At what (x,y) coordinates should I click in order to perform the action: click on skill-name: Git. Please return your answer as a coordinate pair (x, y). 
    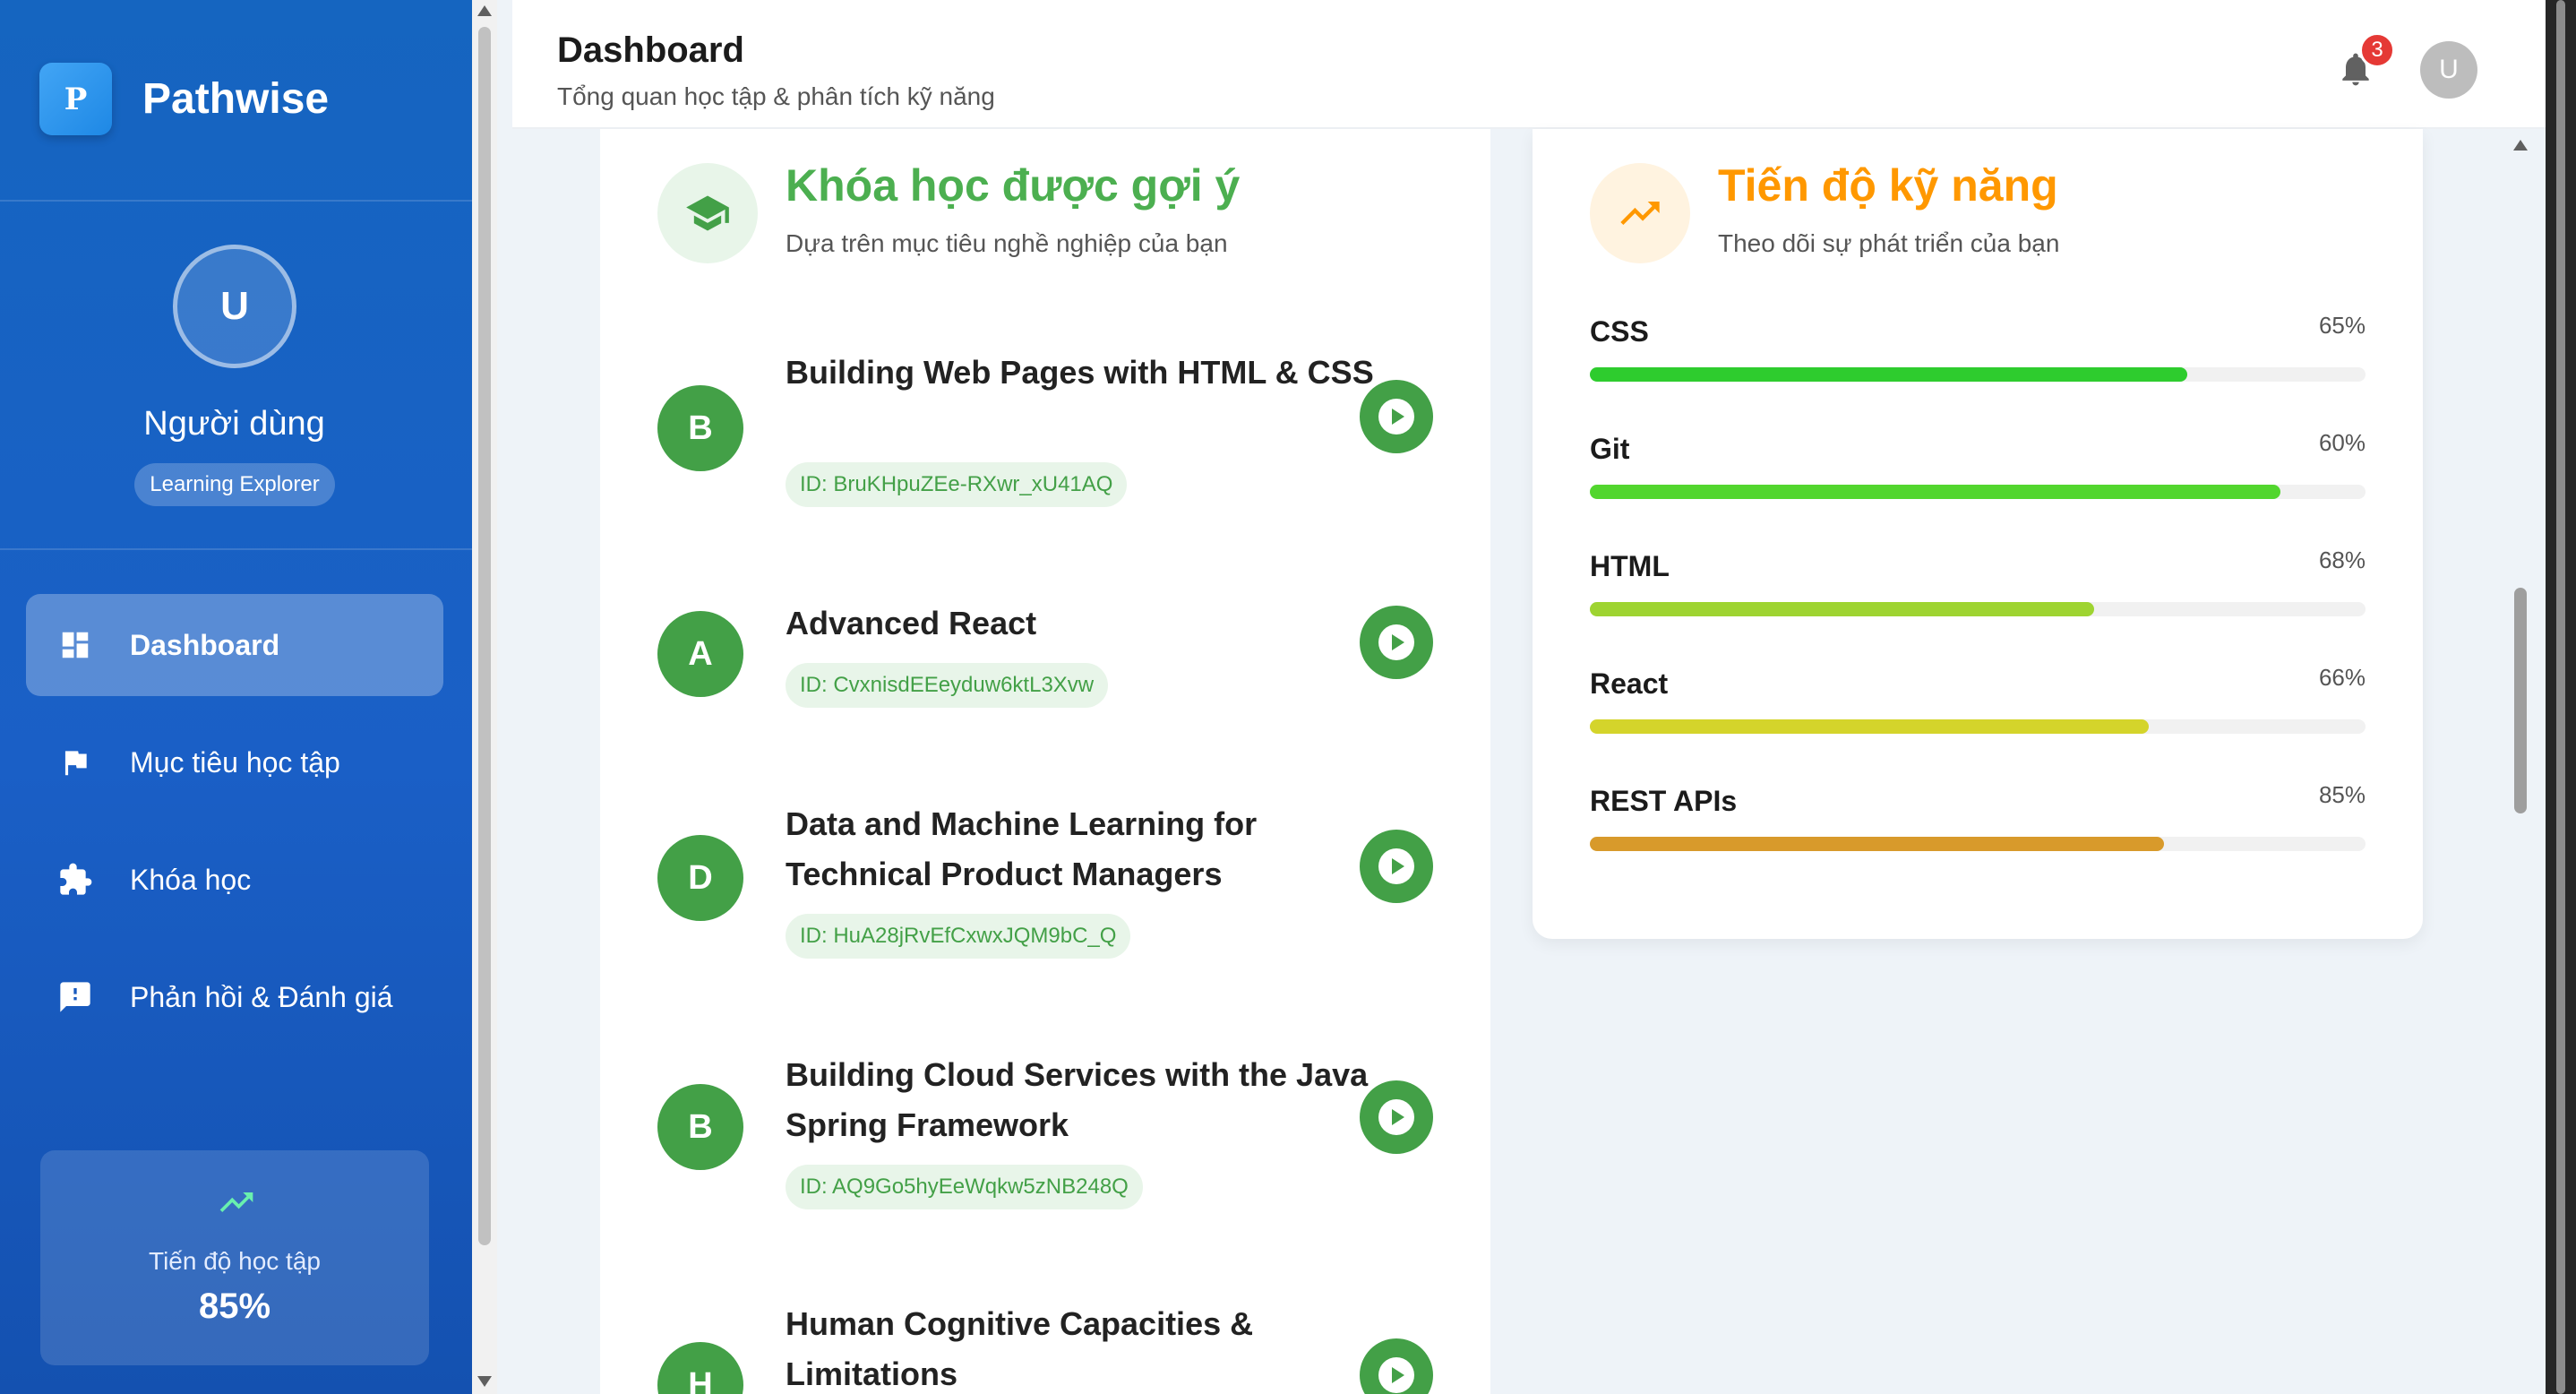
    Looking at the image, I should click on (1610, 449).